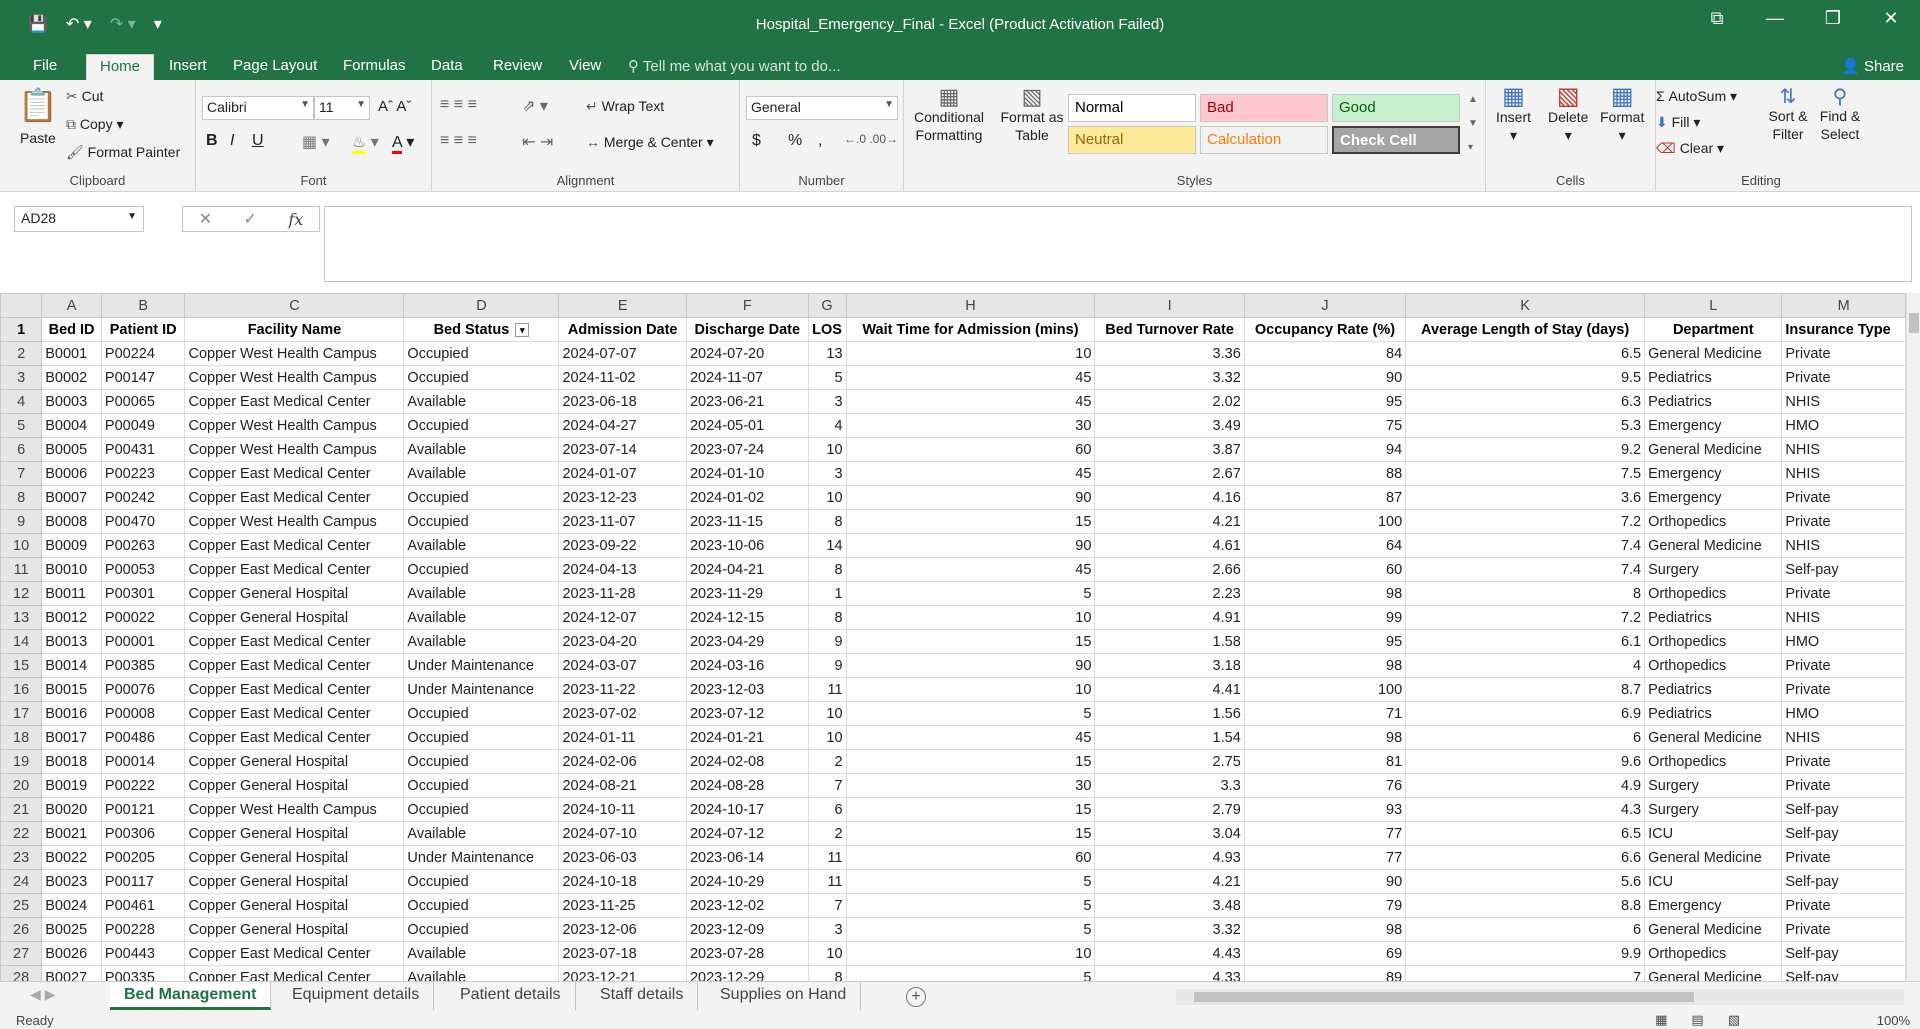 The width and height of the screenshot is (1920, 1029). What do you see at coordinates (1169, 449) in the screenshot?
I see `cell: 3.87` at bounding box center [1169, 449].